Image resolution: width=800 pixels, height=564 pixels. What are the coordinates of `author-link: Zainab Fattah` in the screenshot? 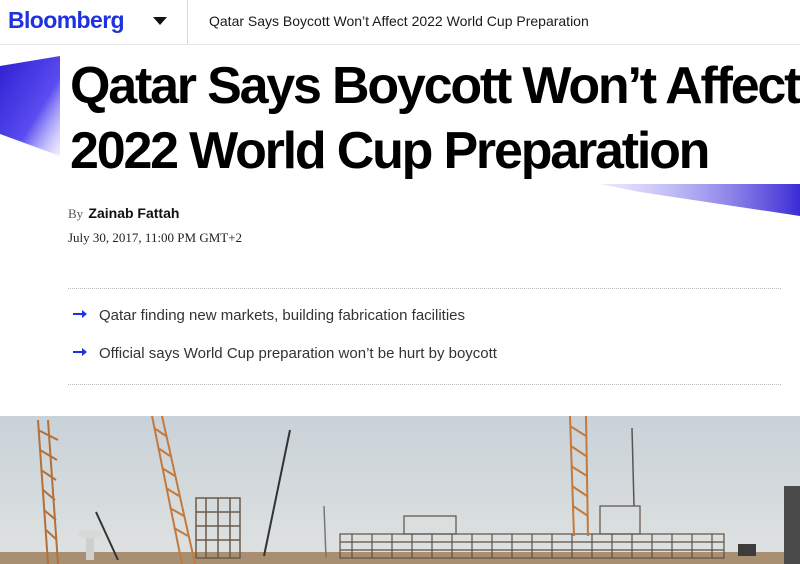 It's located at (133, 213).